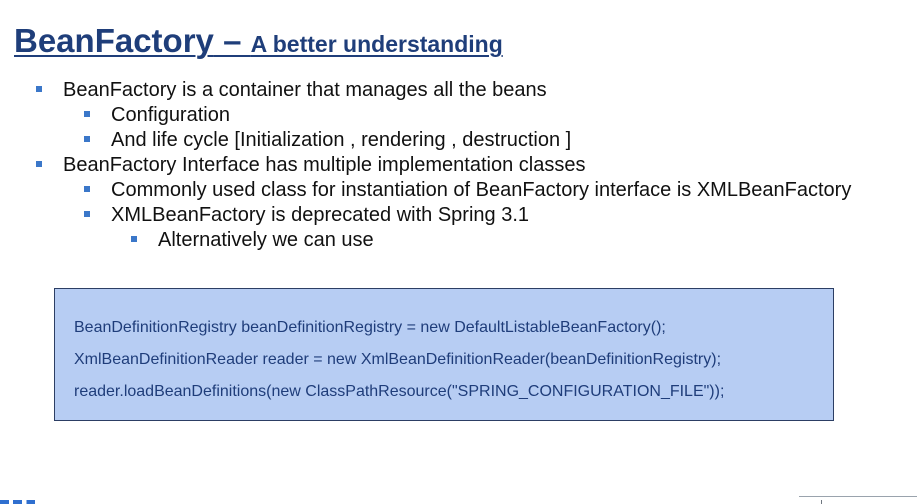 The image size is (917, 504). What do you see at coordinates (232, 40) in the screenshot?
I see `slide-title-dash: –` at bounding box center [232, 40].